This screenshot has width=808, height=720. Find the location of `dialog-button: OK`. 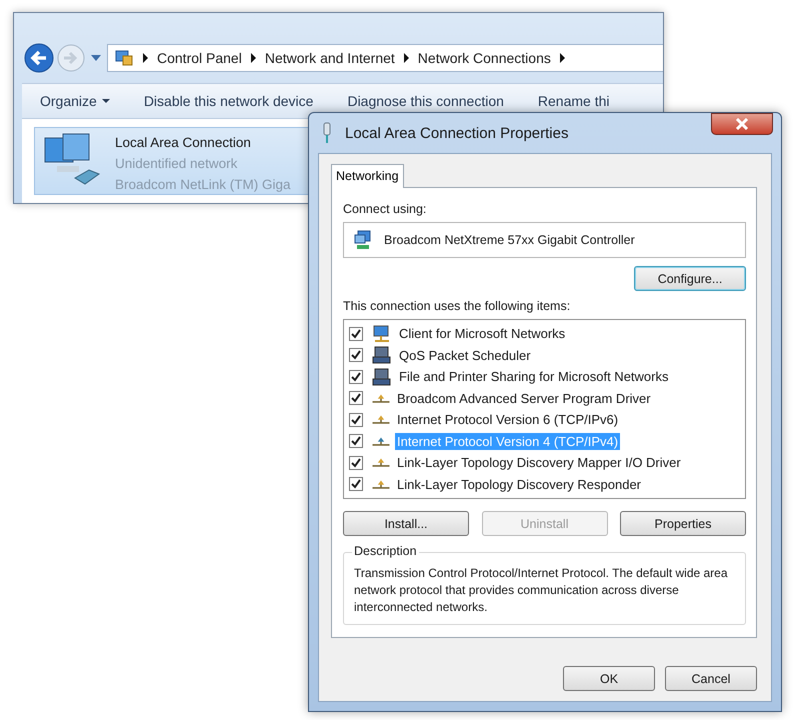

dialog-button: OK is located at coordinates (609, 678).